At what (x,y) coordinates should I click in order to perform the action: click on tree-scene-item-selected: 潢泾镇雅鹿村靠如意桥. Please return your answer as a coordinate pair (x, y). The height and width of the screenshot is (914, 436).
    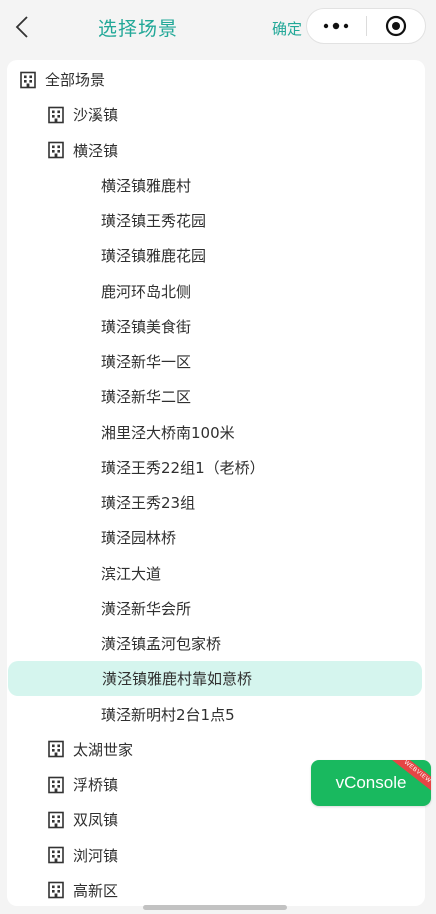
    Looking at the image, I should click on (215, 679).